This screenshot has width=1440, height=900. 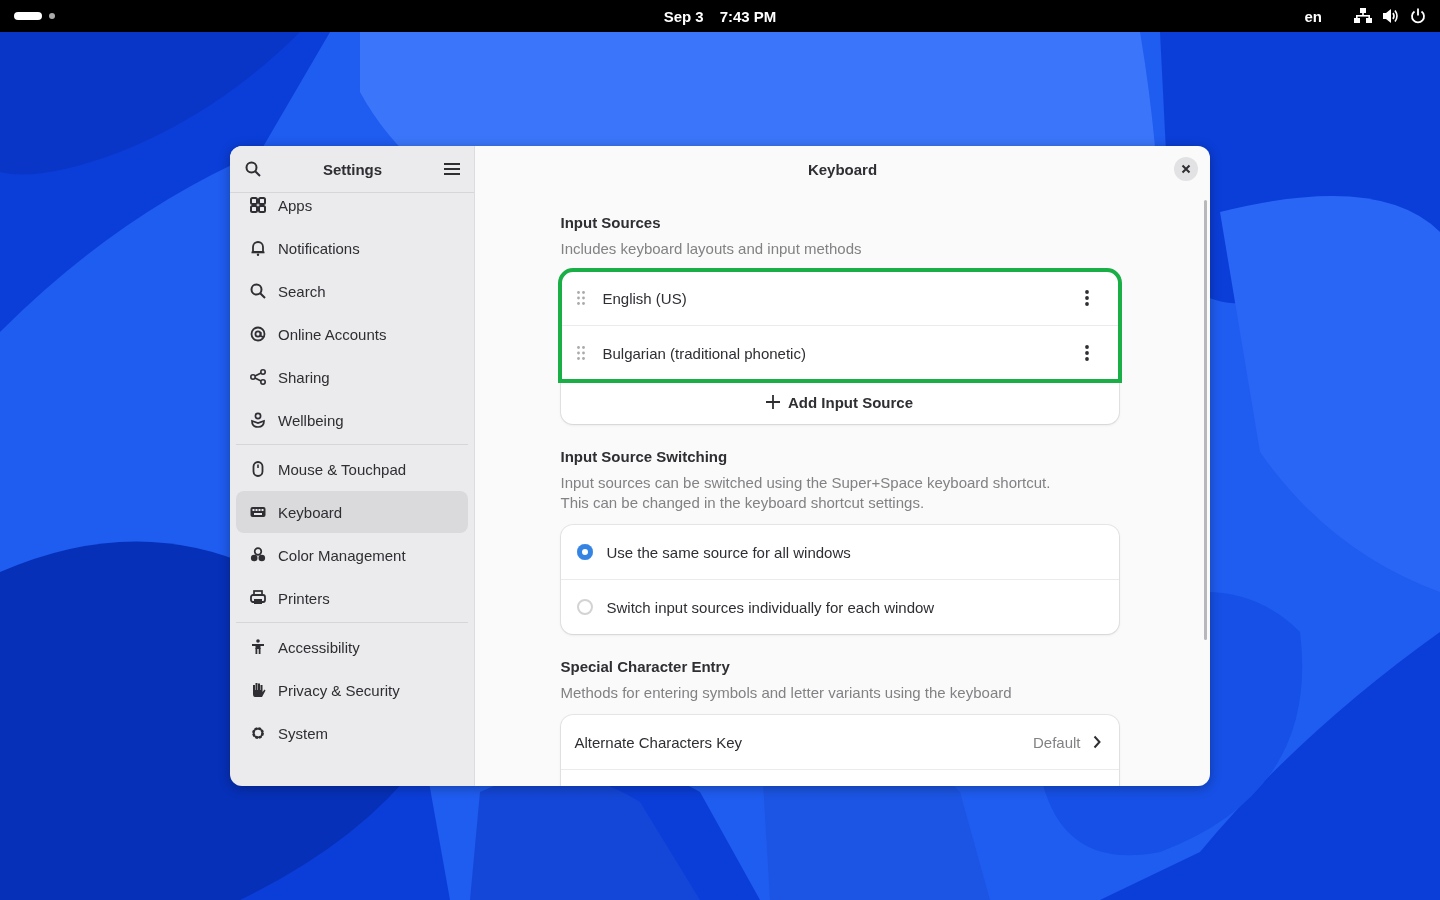 I want to click on keyboard-icon, so click(x=258, y=512).